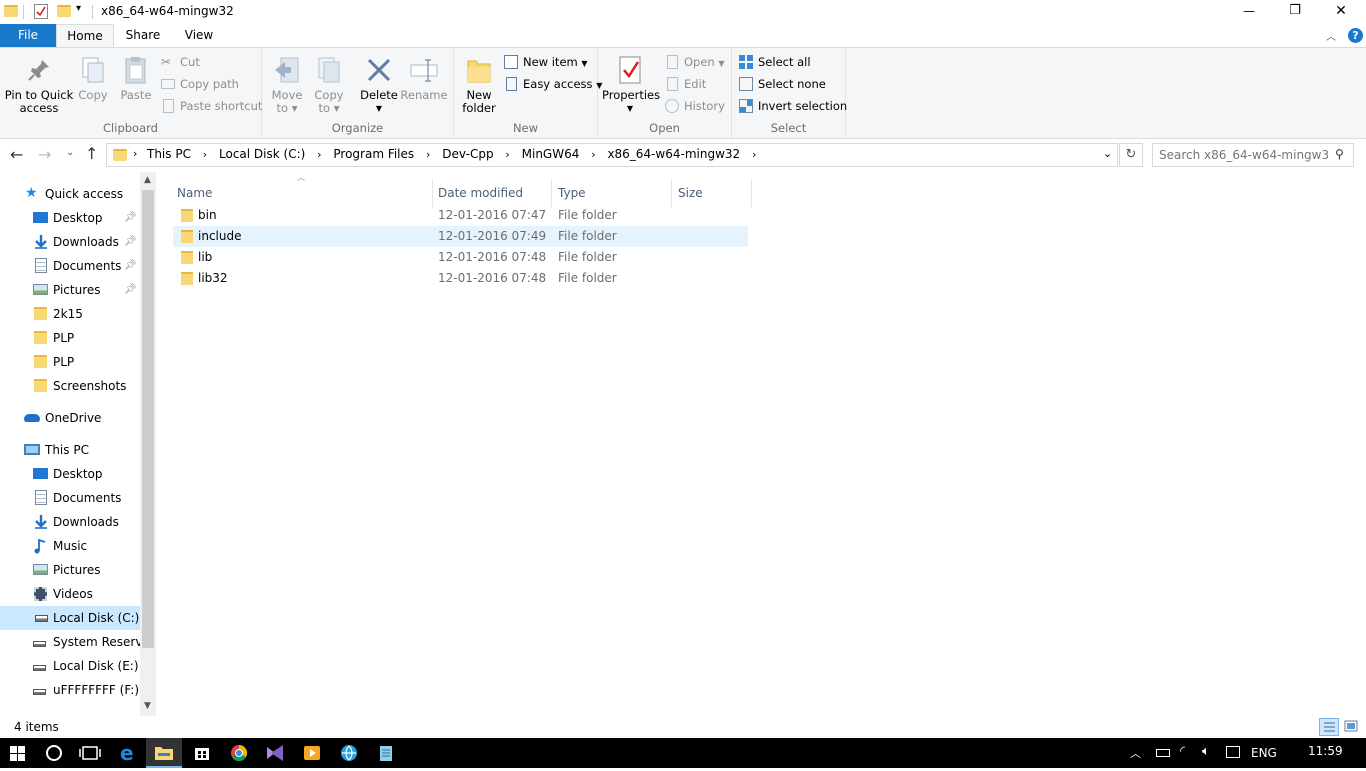 Image resolution: width=1366 pixels, height=771 pixels. Describe the element at coordinates (85, 36) in the screenshot. I see `tab-home: Home` at that location.